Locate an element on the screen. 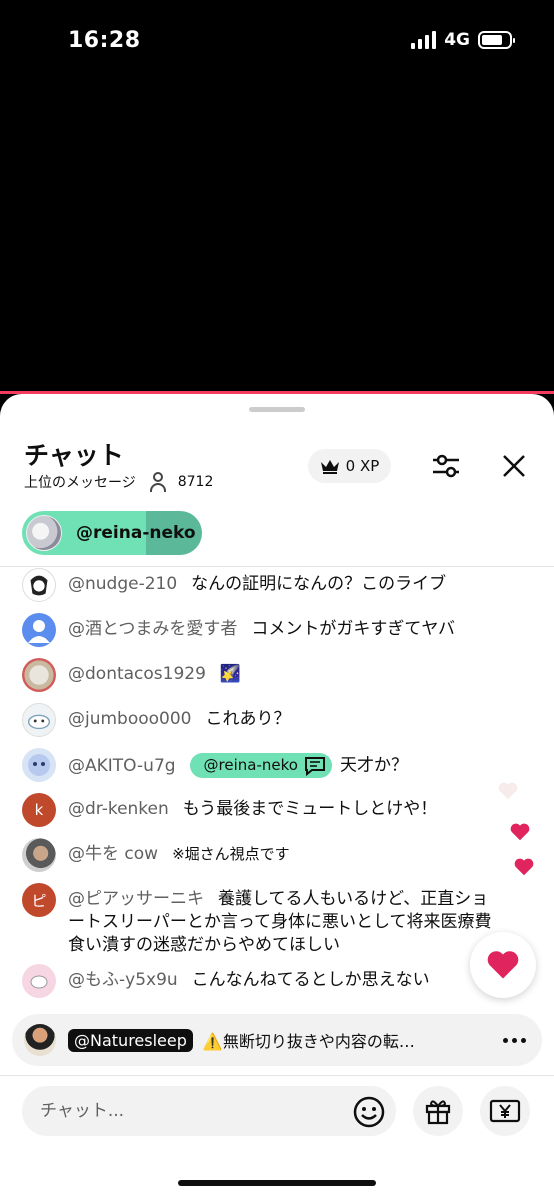  chat-message: @dontacos1929 🌠 is located at coordinates (277, 675).